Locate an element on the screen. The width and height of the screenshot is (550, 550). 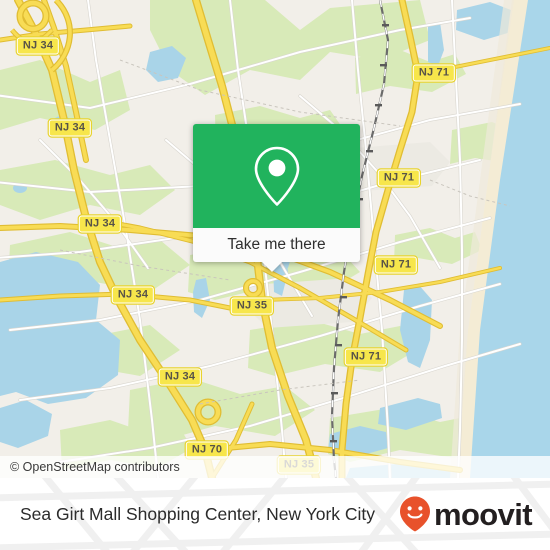
moovit-wordmark: moovit is located at coordinates (483, 514).